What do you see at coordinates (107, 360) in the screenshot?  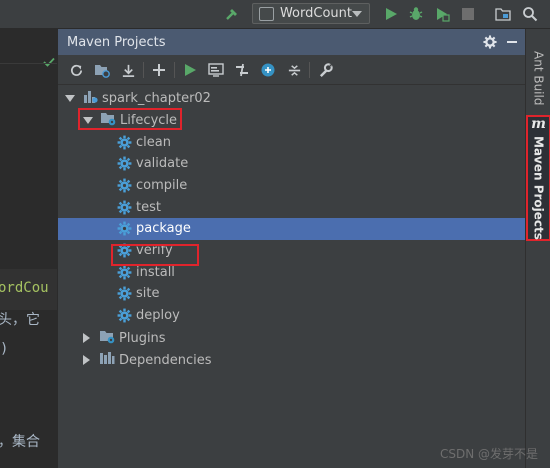 I see `dependencies-icon` at bounding box center [107, 360].